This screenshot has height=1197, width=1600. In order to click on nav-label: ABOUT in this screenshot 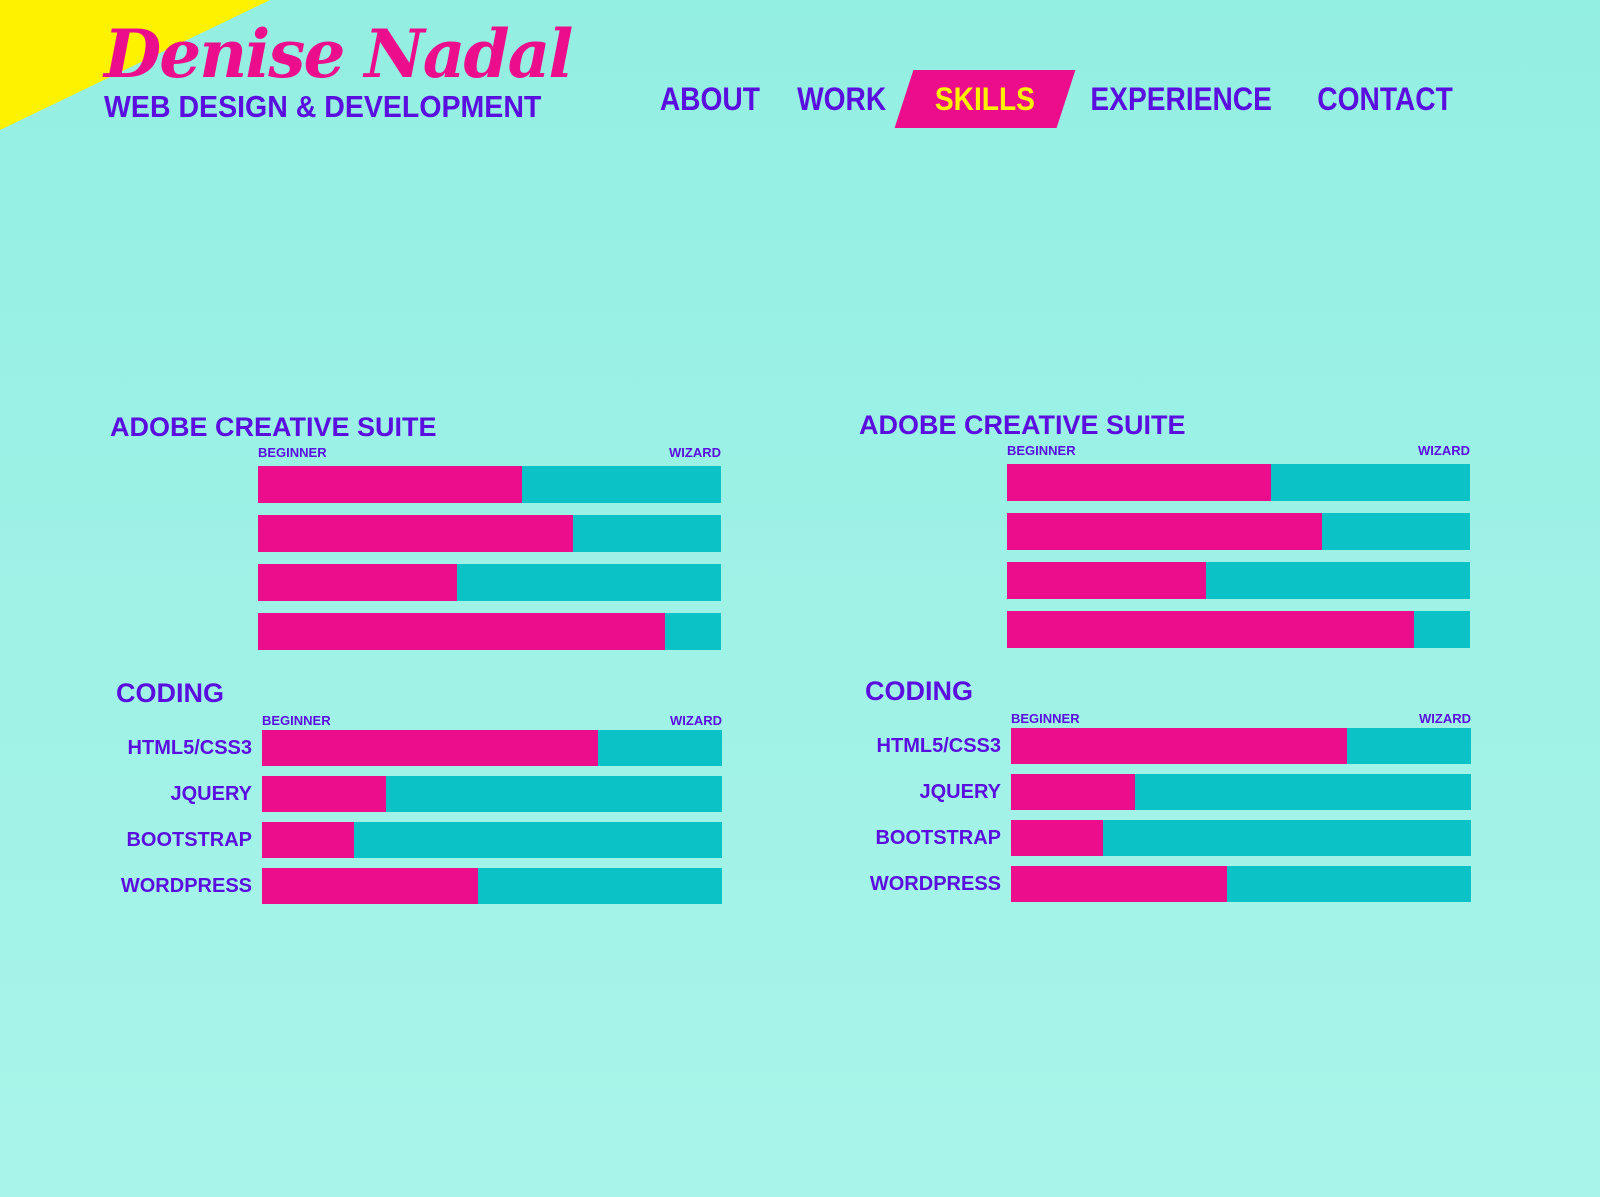, I will do `click(709, 99)`.